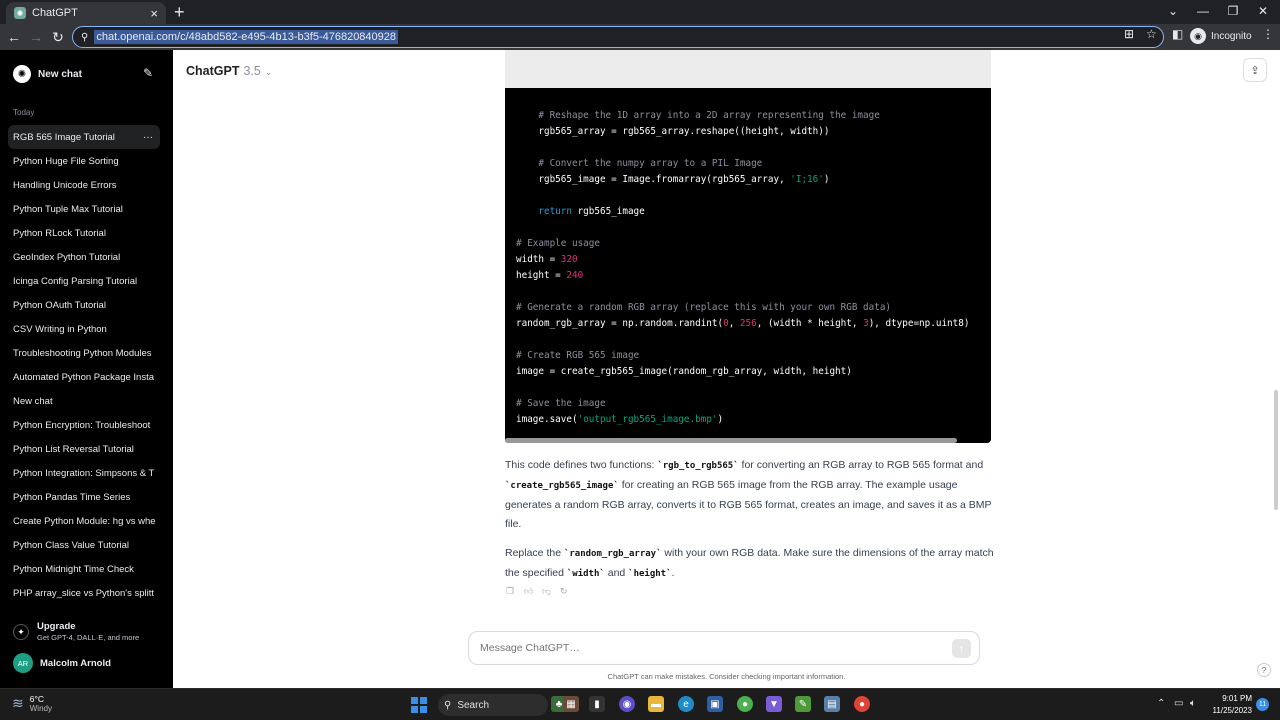  What do you see at coordinates (148, 137) in the screenshot?
I see `more-options-icon: ···` at bounding box center [148, 137].